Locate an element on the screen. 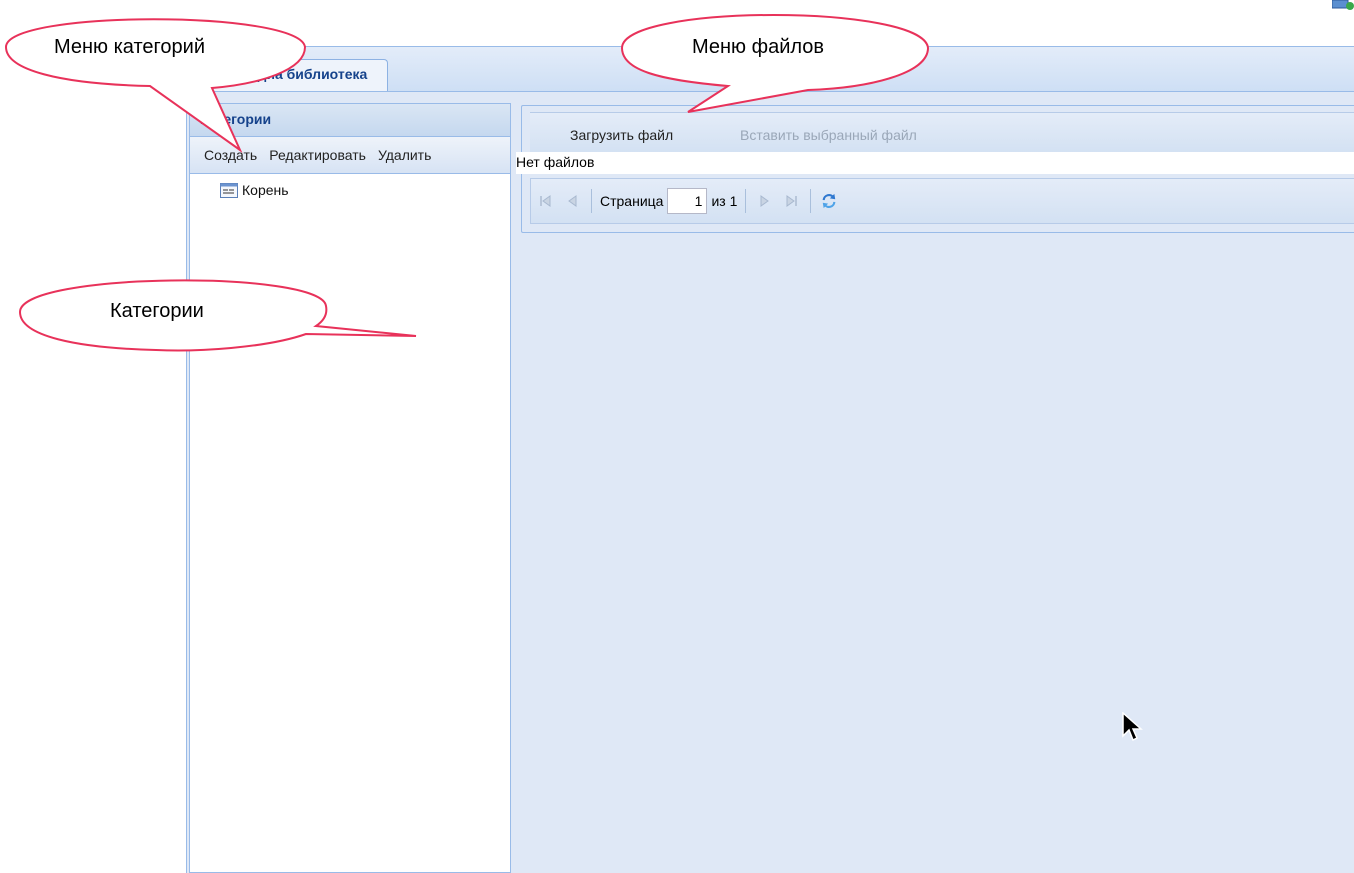 The width and height of the screenshot is (1354, 873). page-number-input is located at coordinates (687, 201).